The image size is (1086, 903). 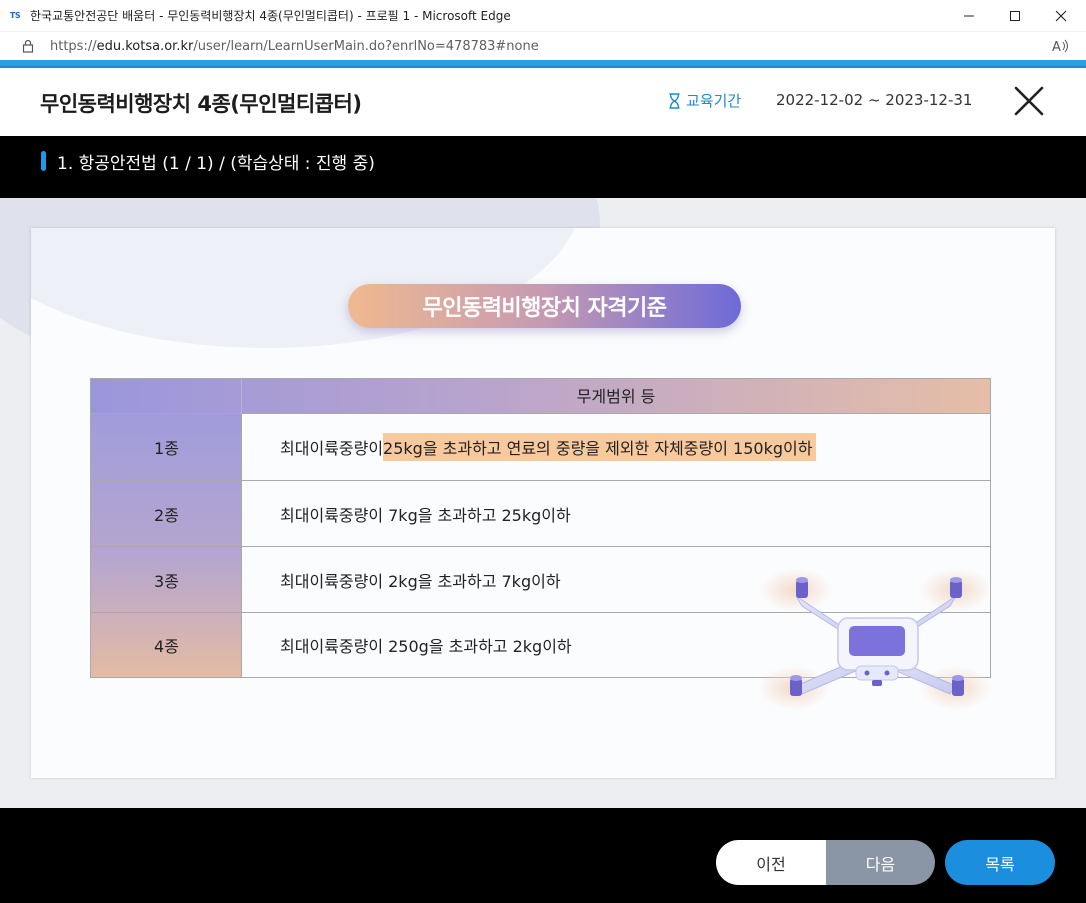 What do you see at coordinates (166, 515) in the screenshot?
I see `row-class-label: 2종` at bounding box center [166, 515].